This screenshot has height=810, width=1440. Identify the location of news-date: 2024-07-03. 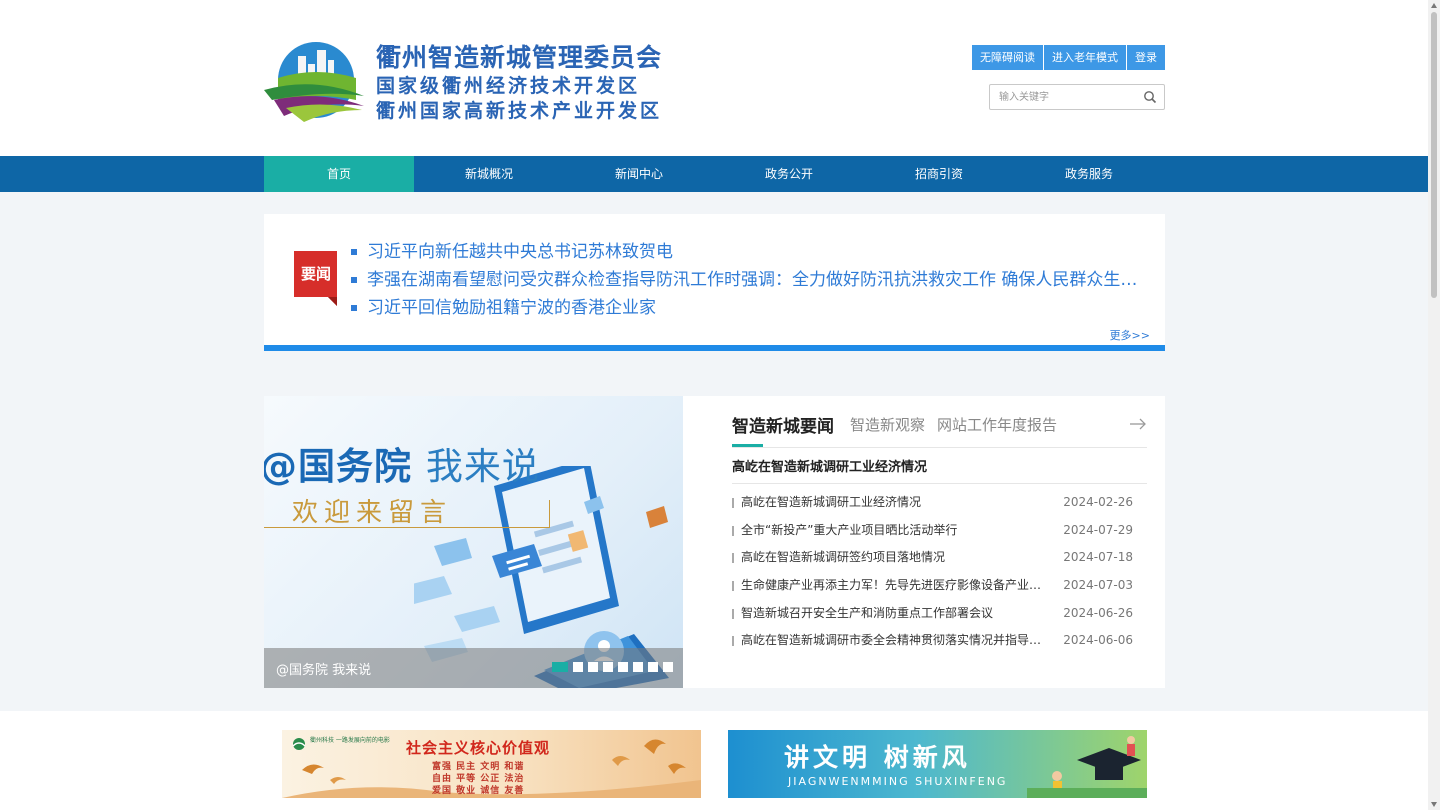
(1098, 585).